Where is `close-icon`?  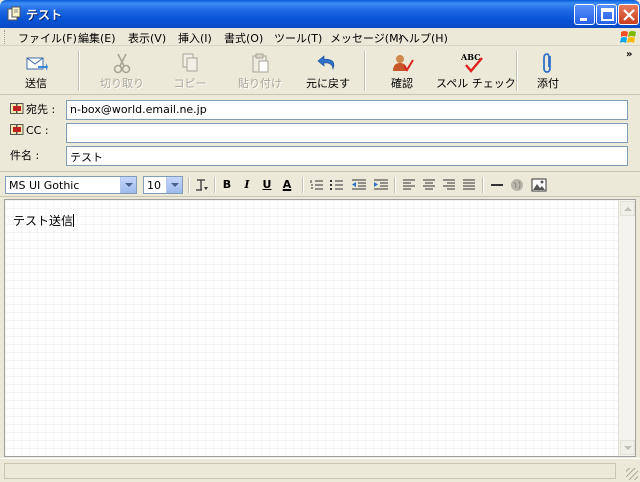
close-icon is located at coordinates (629, 15).